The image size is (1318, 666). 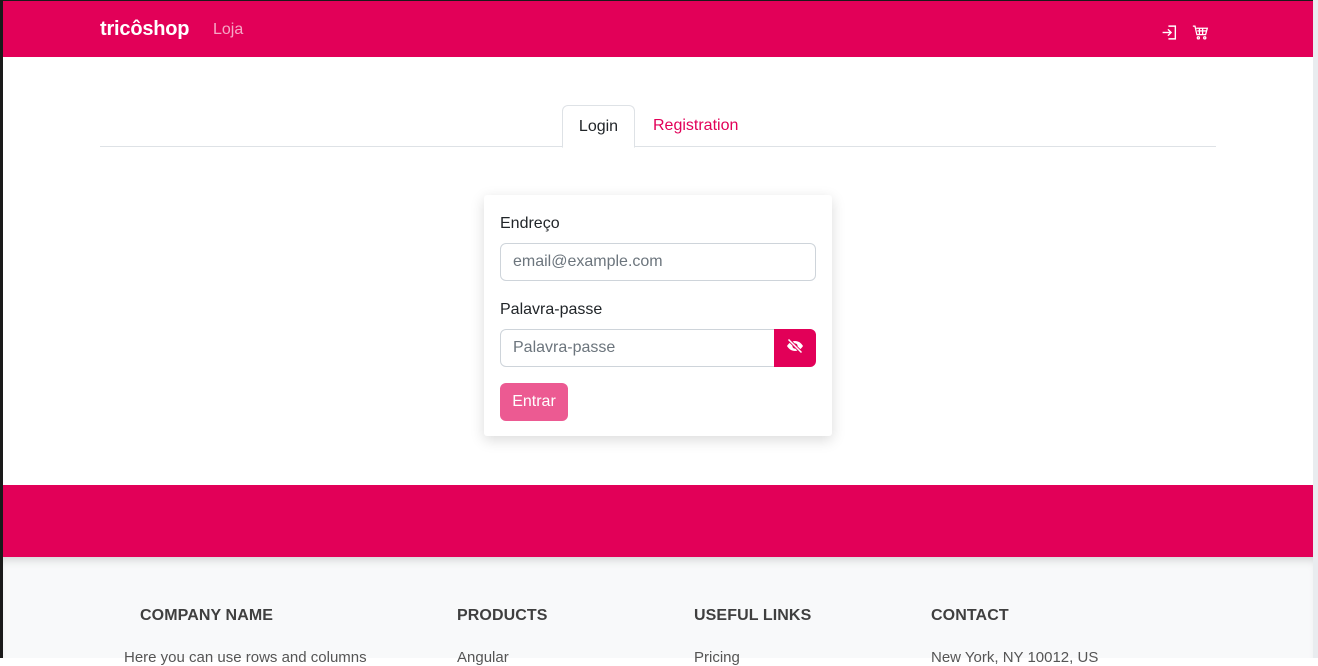 What do you see at coordinates (598, 126) in the screenshot?
I see `tab-login: Login` at bounding box center [598, 126].